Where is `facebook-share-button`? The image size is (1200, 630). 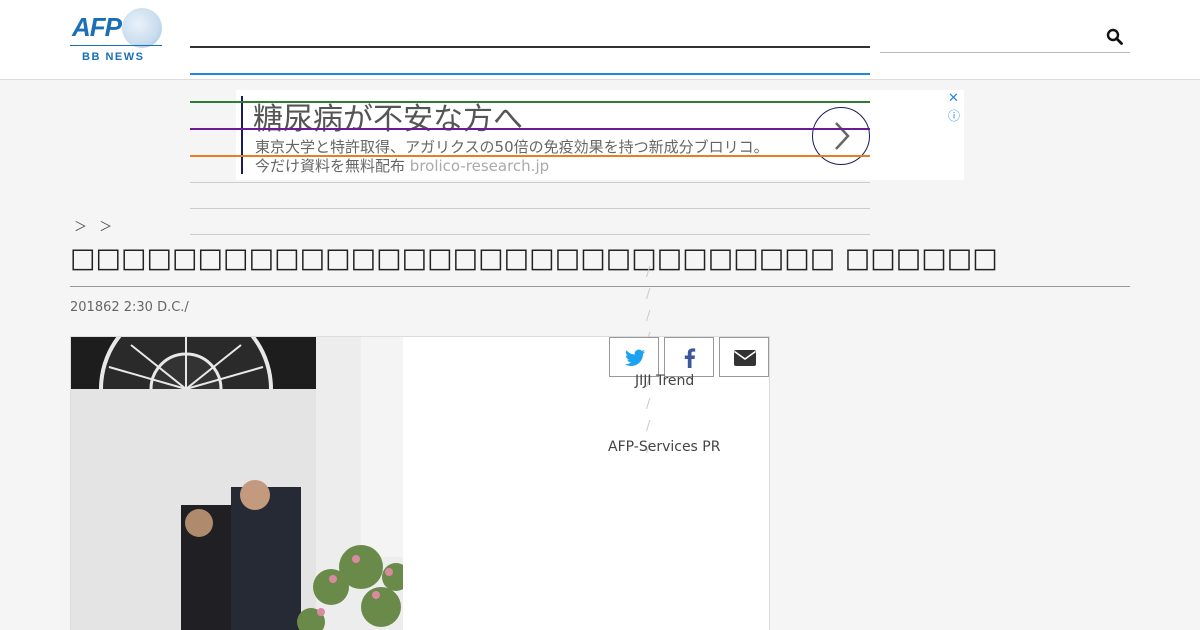
facebook-share-button is located at coordinates (689, 357).